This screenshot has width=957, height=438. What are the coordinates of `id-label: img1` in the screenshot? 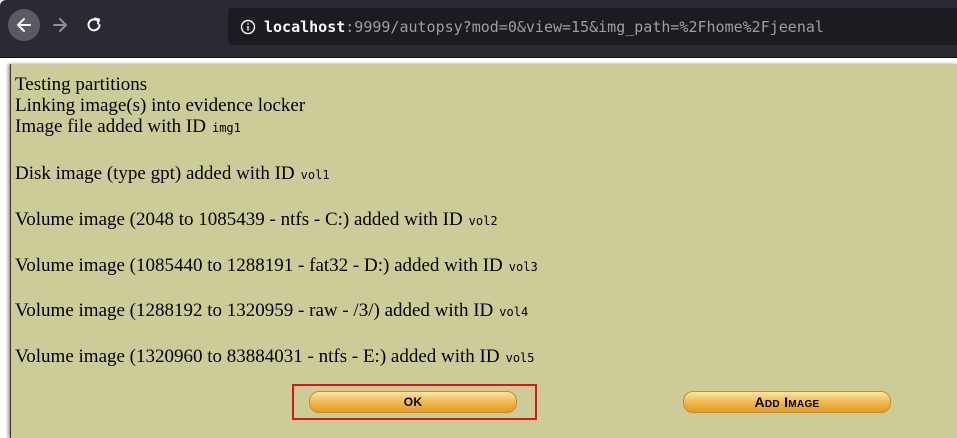 It's located at (226, 128).